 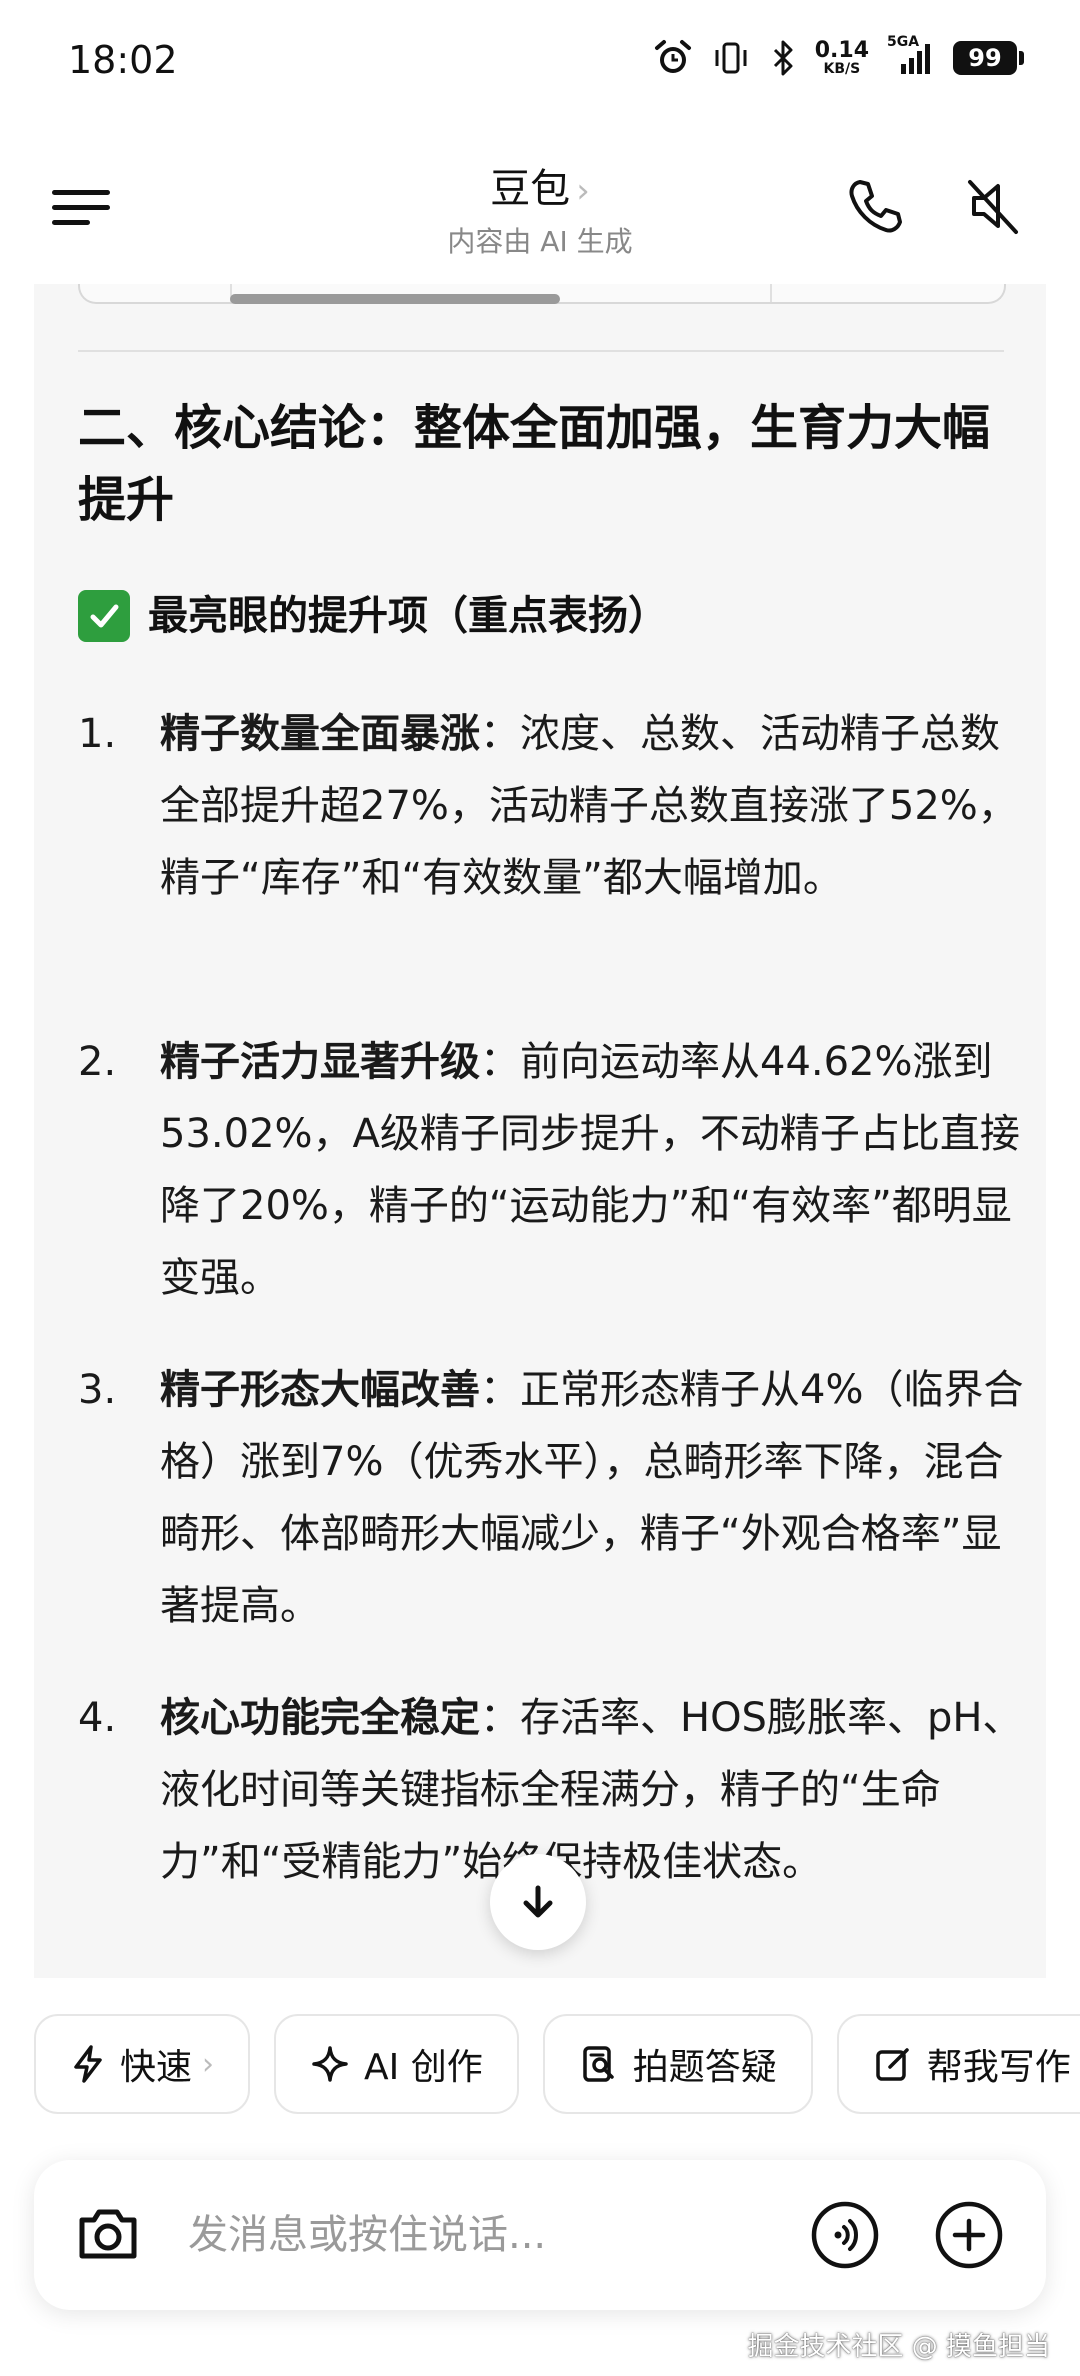 What do you see at coordinates (958, 2064) in the screenshot?
I see `chip-help-write: 帮我写作` at bounding box center [958, 2064].